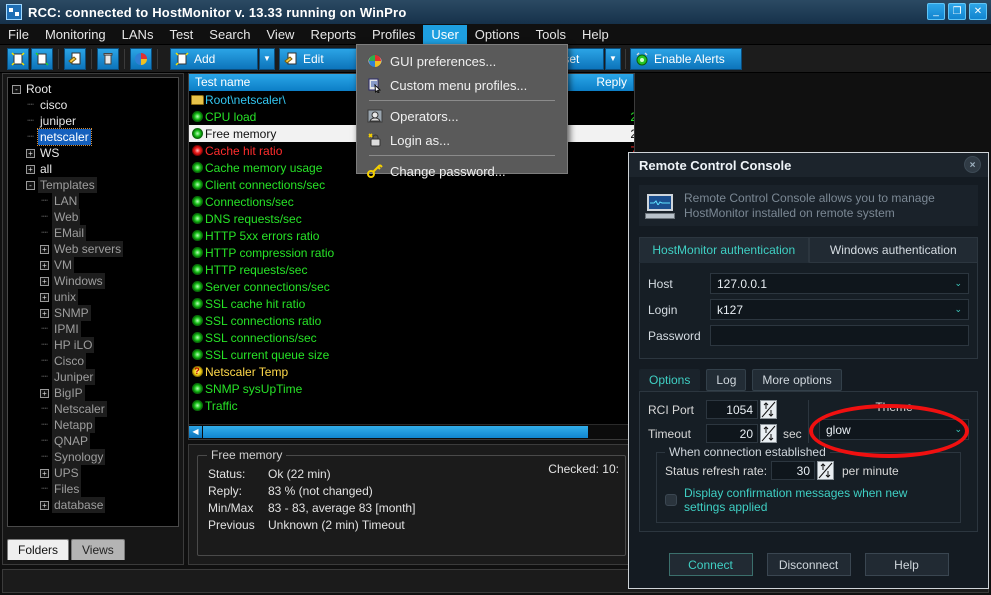  What do you see at coordinates (181, 34) in the screenshot?
I see `menu-test: Test` at bounding box center [181, 34].